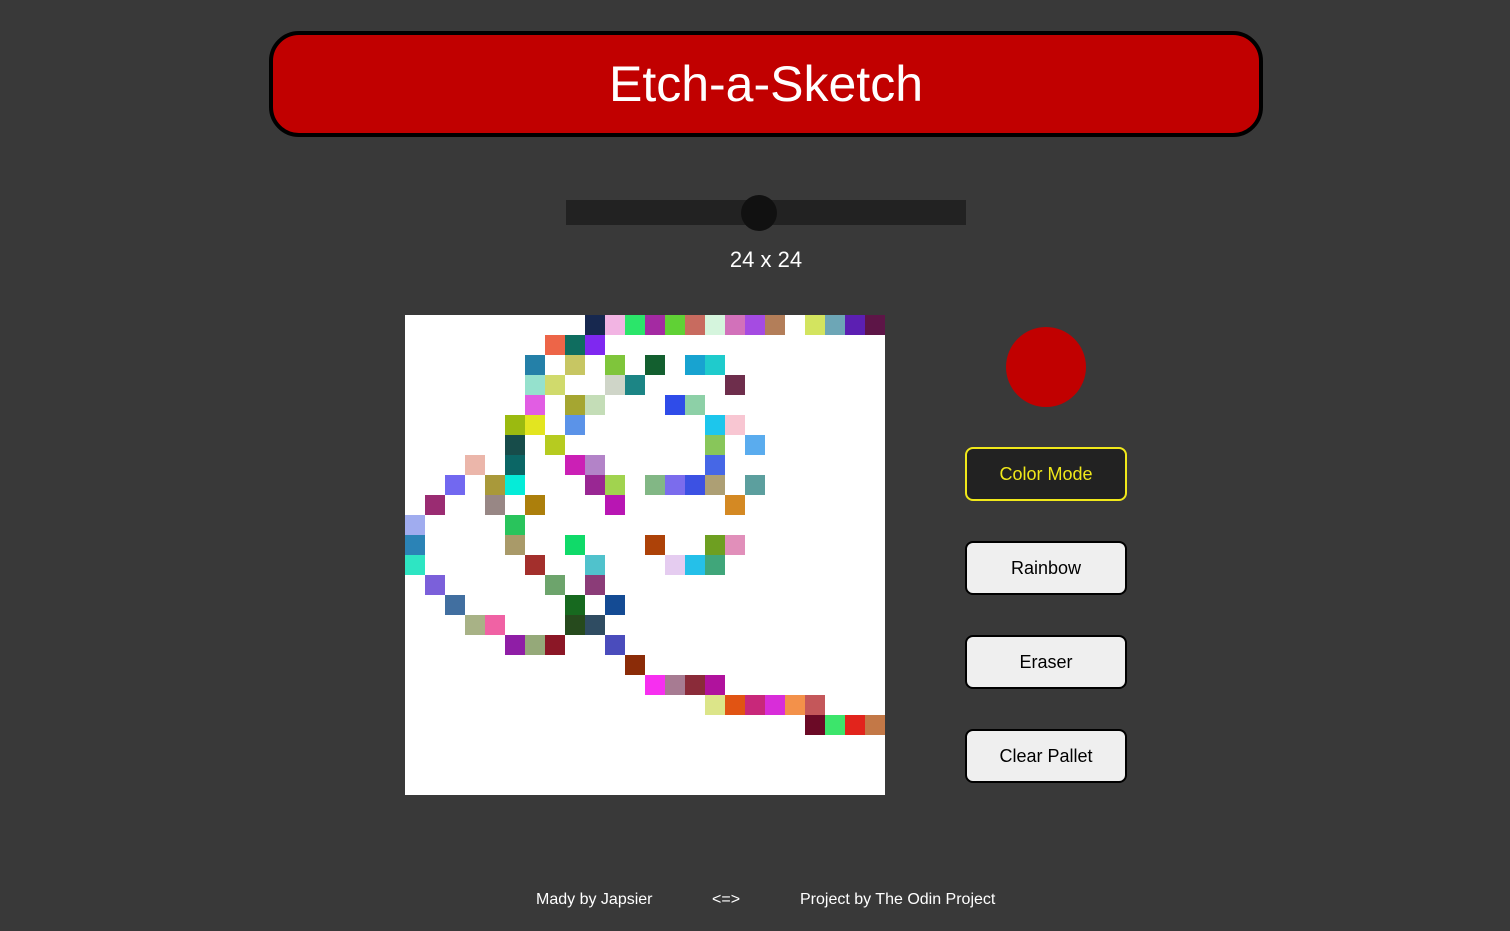 This screenshot has height=931, width=1510. What do you see at coordinates (1046, 474) in the screenshot?
I see `color-mode-button: Color Mode` at bounding box center [1046, 474].